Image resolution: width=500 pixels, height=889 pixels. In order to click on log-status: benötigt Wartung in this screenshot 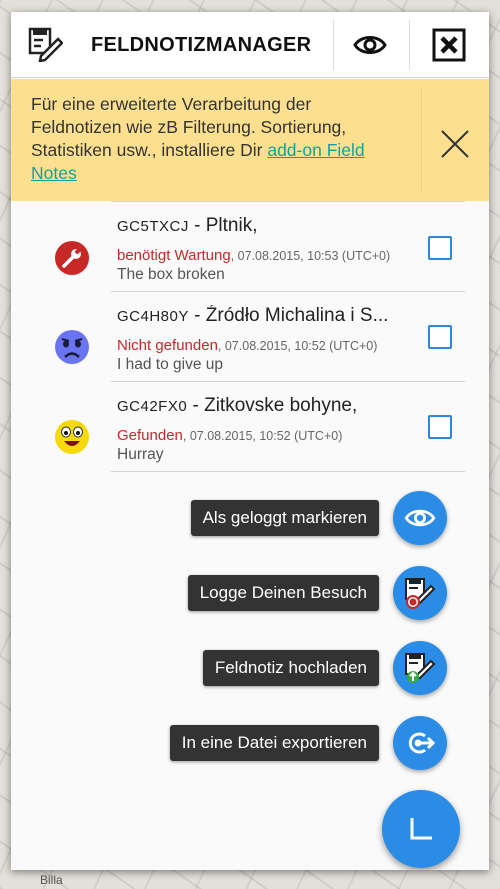, I will do `click(174, 255)`.